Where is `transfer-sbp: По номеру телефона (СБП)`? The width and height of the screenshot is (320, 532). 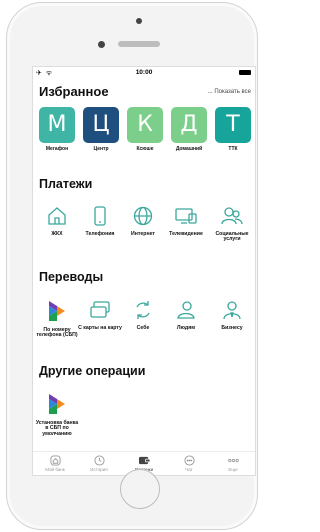 transfer-sbp: По номеру телефона (СБП) is located at coordinates (57, 319).